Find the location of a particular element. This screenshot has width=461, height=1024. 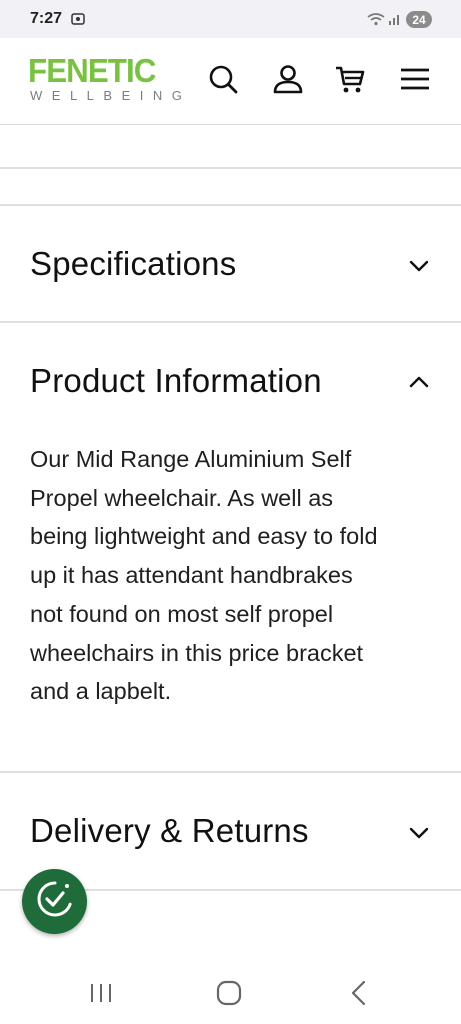

wifi-icon is located at coordinates (376, 21).